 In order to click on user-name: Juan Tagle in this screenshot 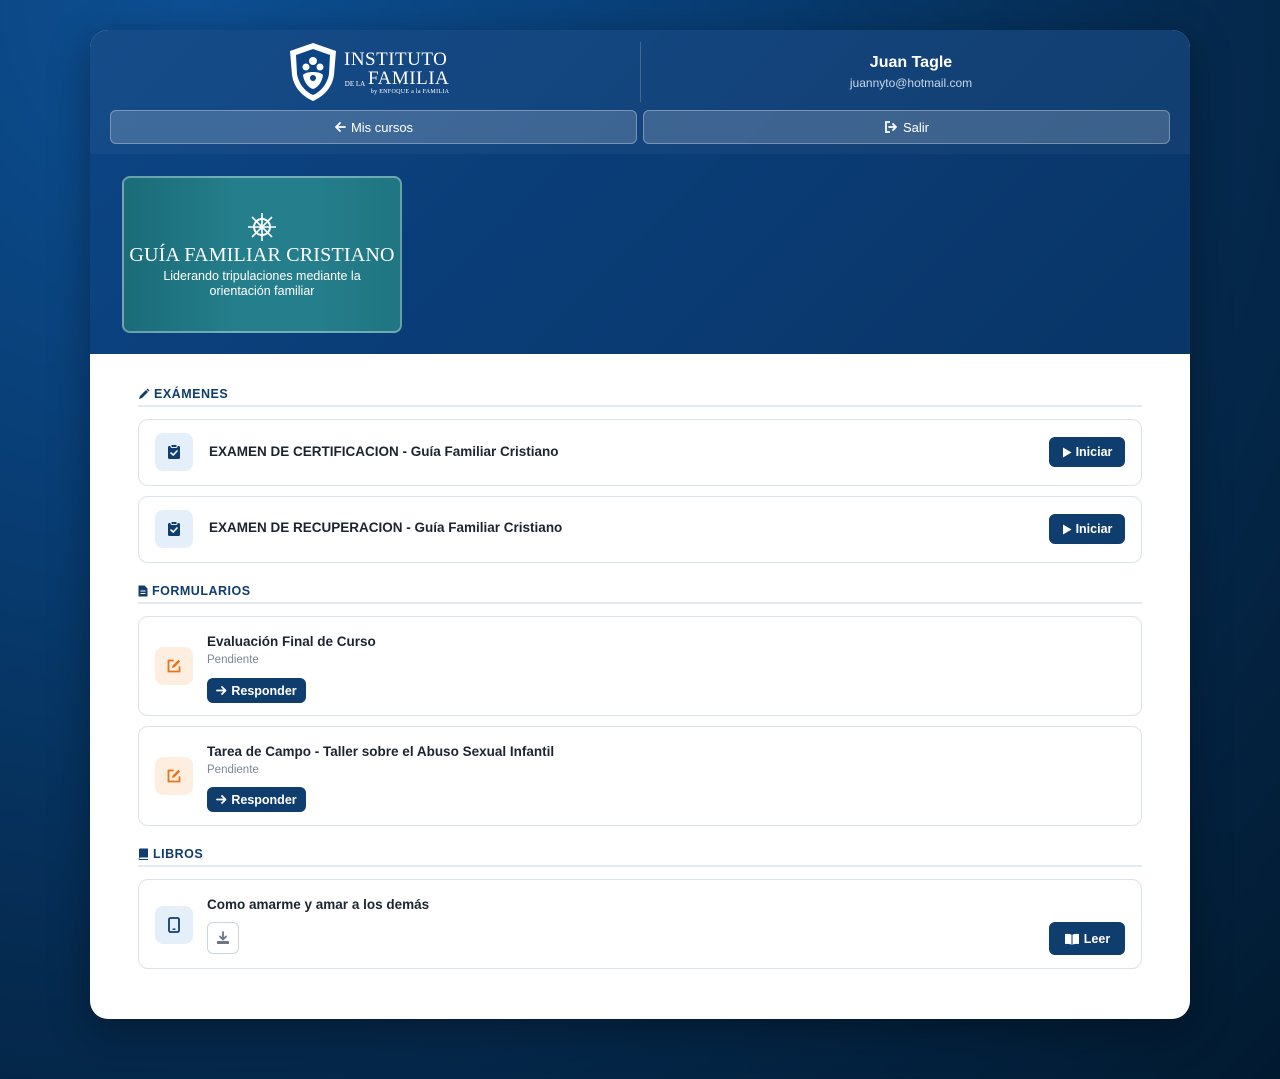, I will do `click(911, 62)`.